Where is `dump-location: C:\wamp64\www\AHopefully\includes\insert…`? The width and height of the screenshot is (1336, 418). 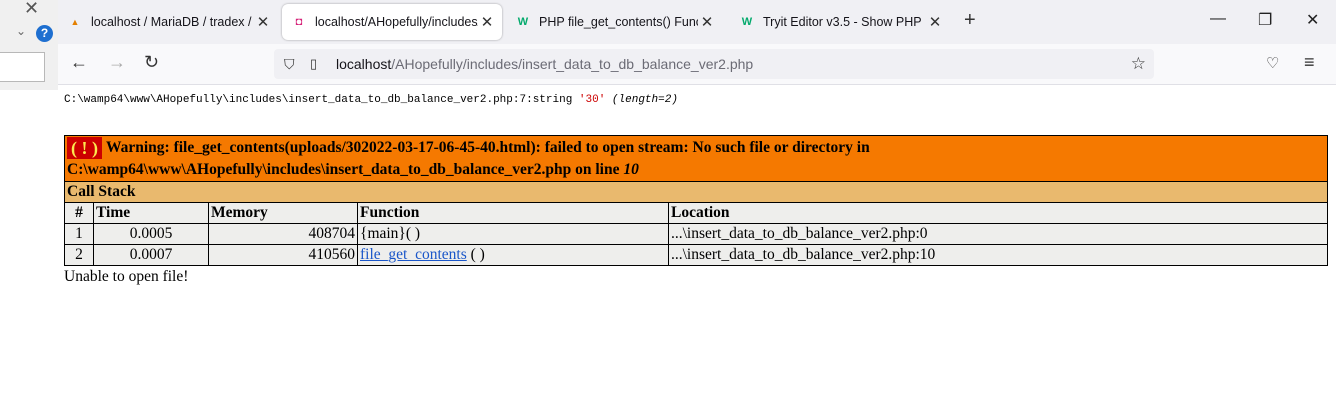 dump-location: C:\wamp64\www\AHopefully\includes\insert… is located at coordinates (298, 100).